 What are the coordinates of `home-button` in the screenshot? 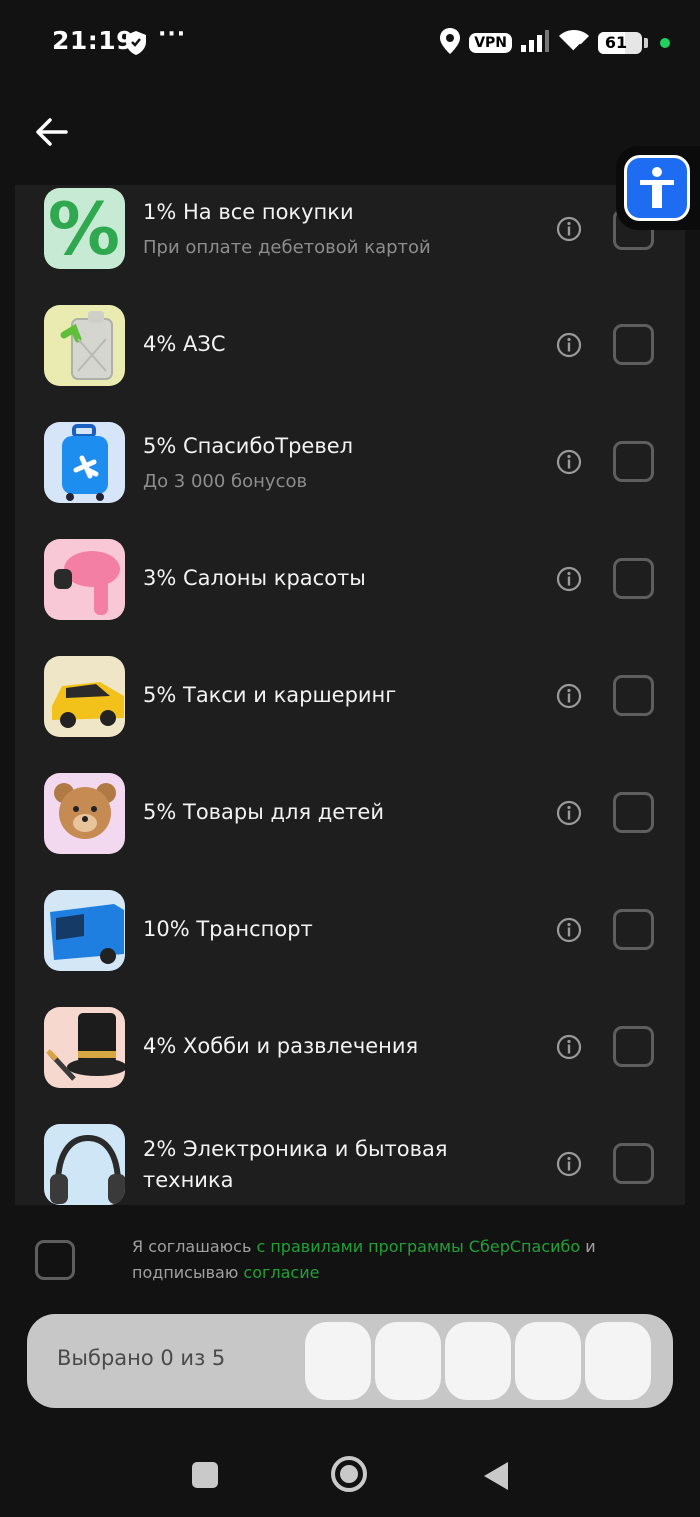 It's located at (349, 1474).